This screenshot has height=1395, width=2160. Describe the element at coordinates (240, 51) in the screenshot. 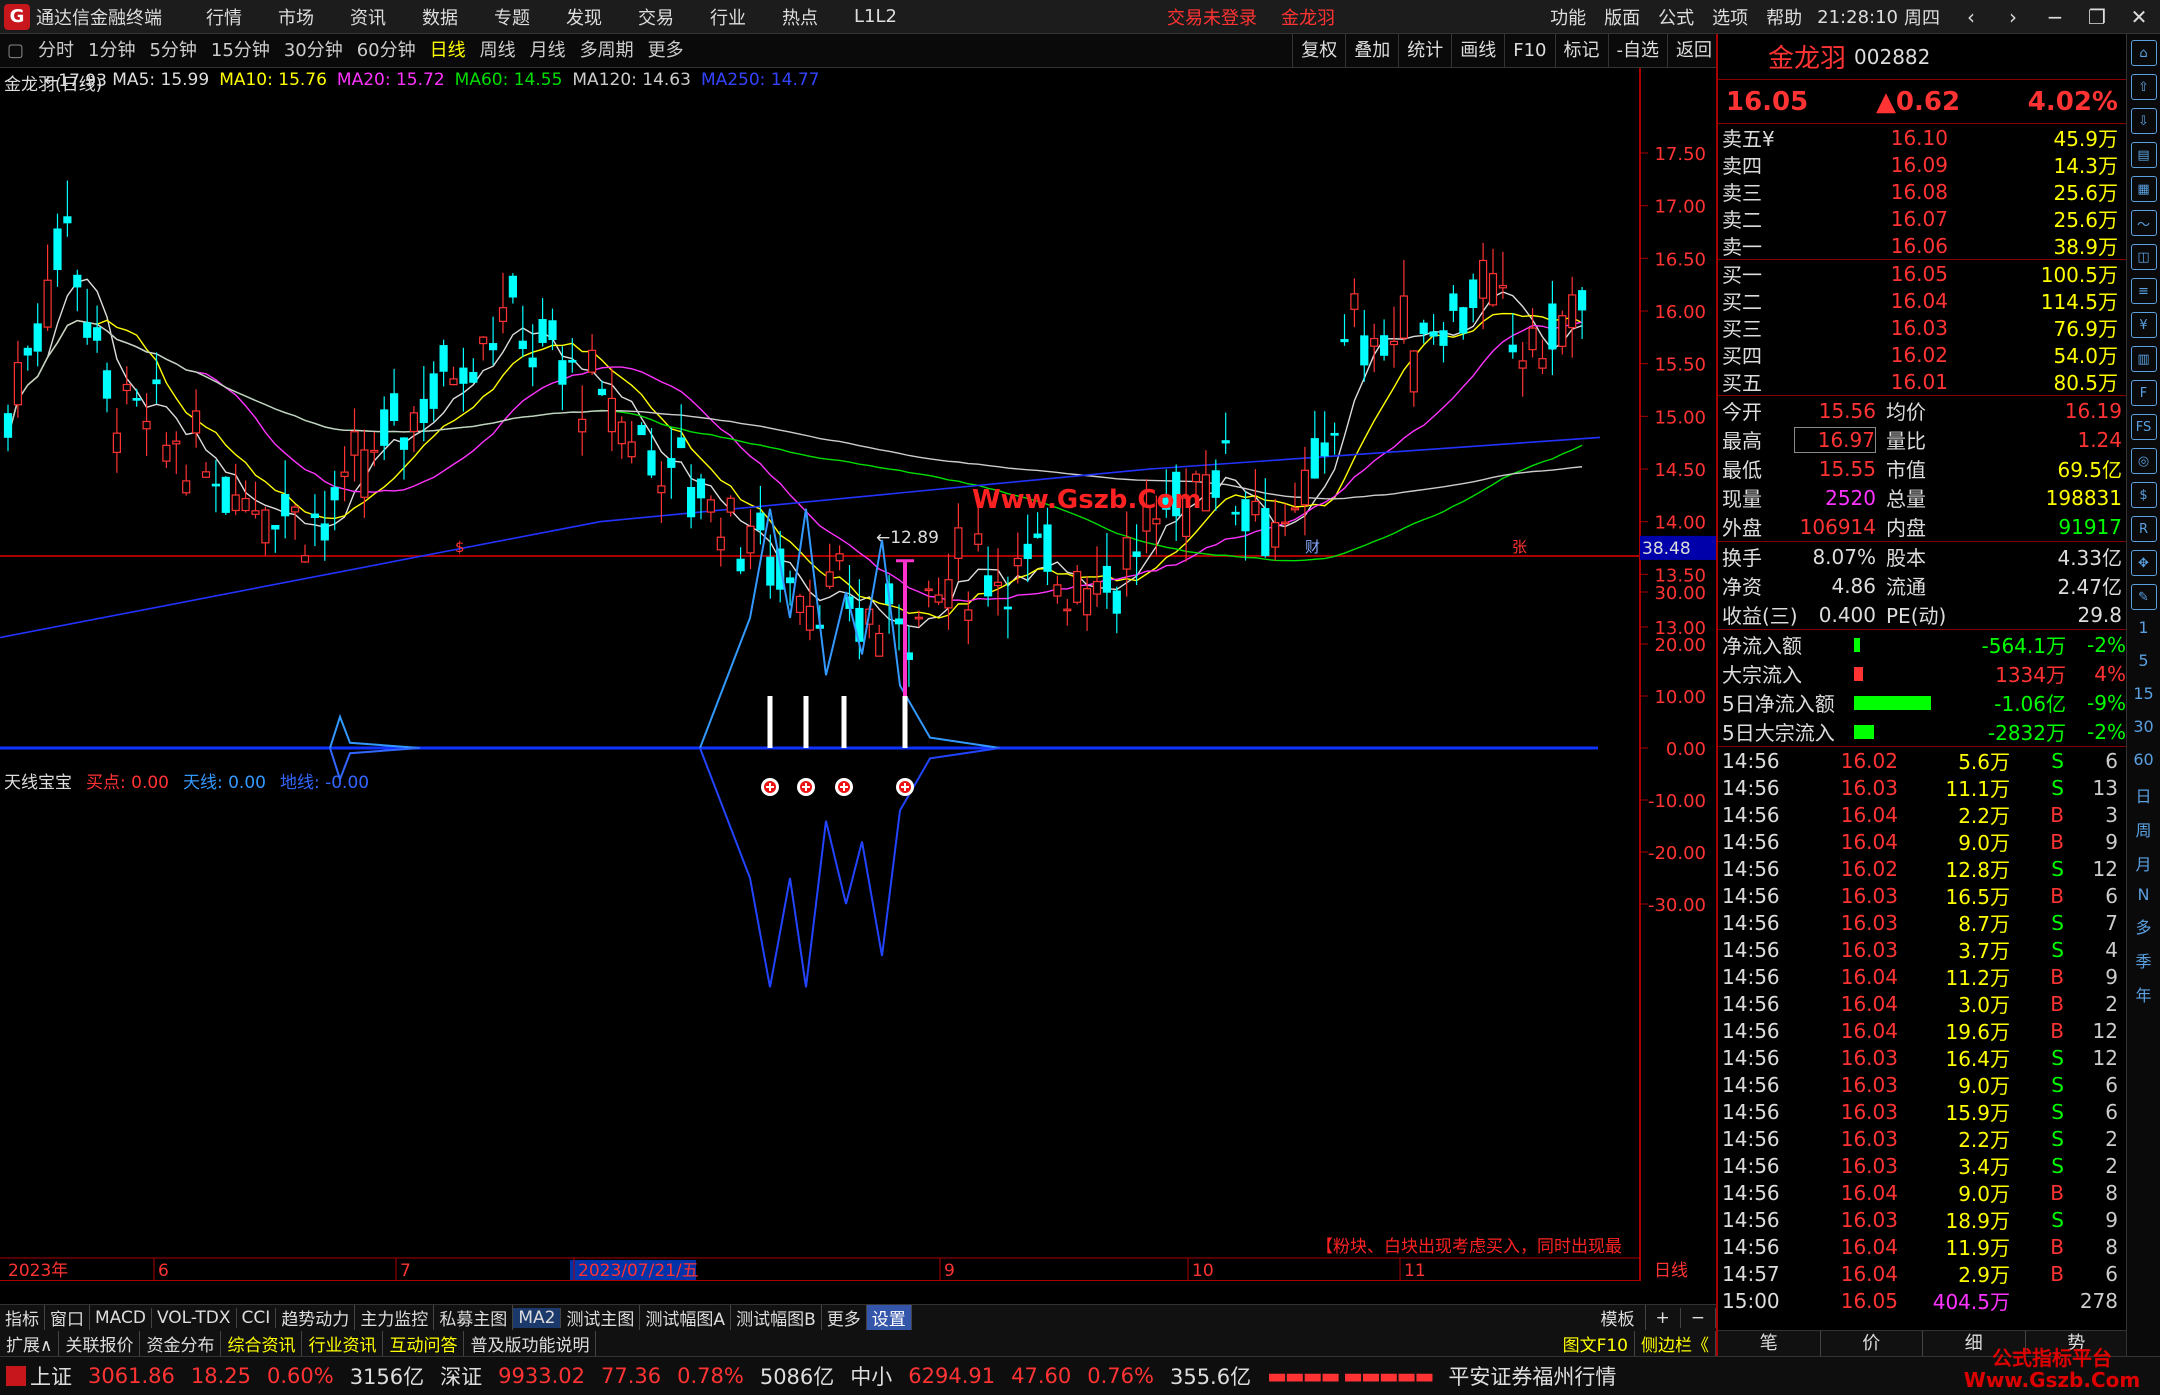

I see `period-15min: 15分钟` at that location.